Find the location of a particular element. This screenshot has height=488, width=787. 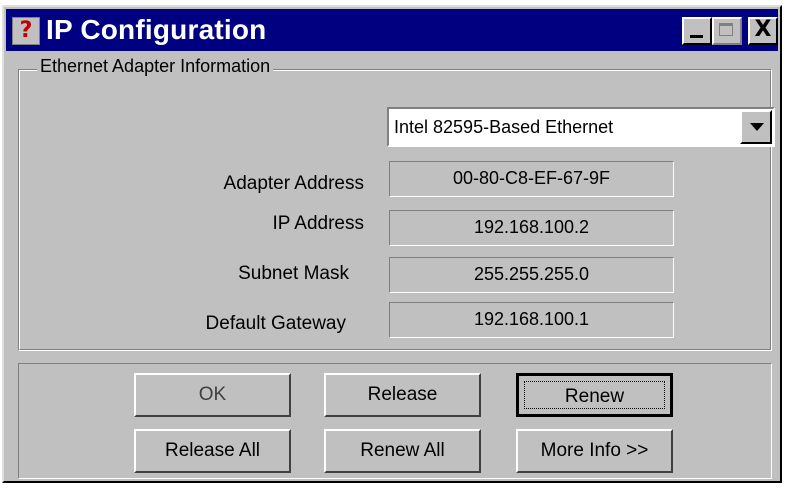

group-label: Ethernet Adapter Information is located at coordinates (155, 66).